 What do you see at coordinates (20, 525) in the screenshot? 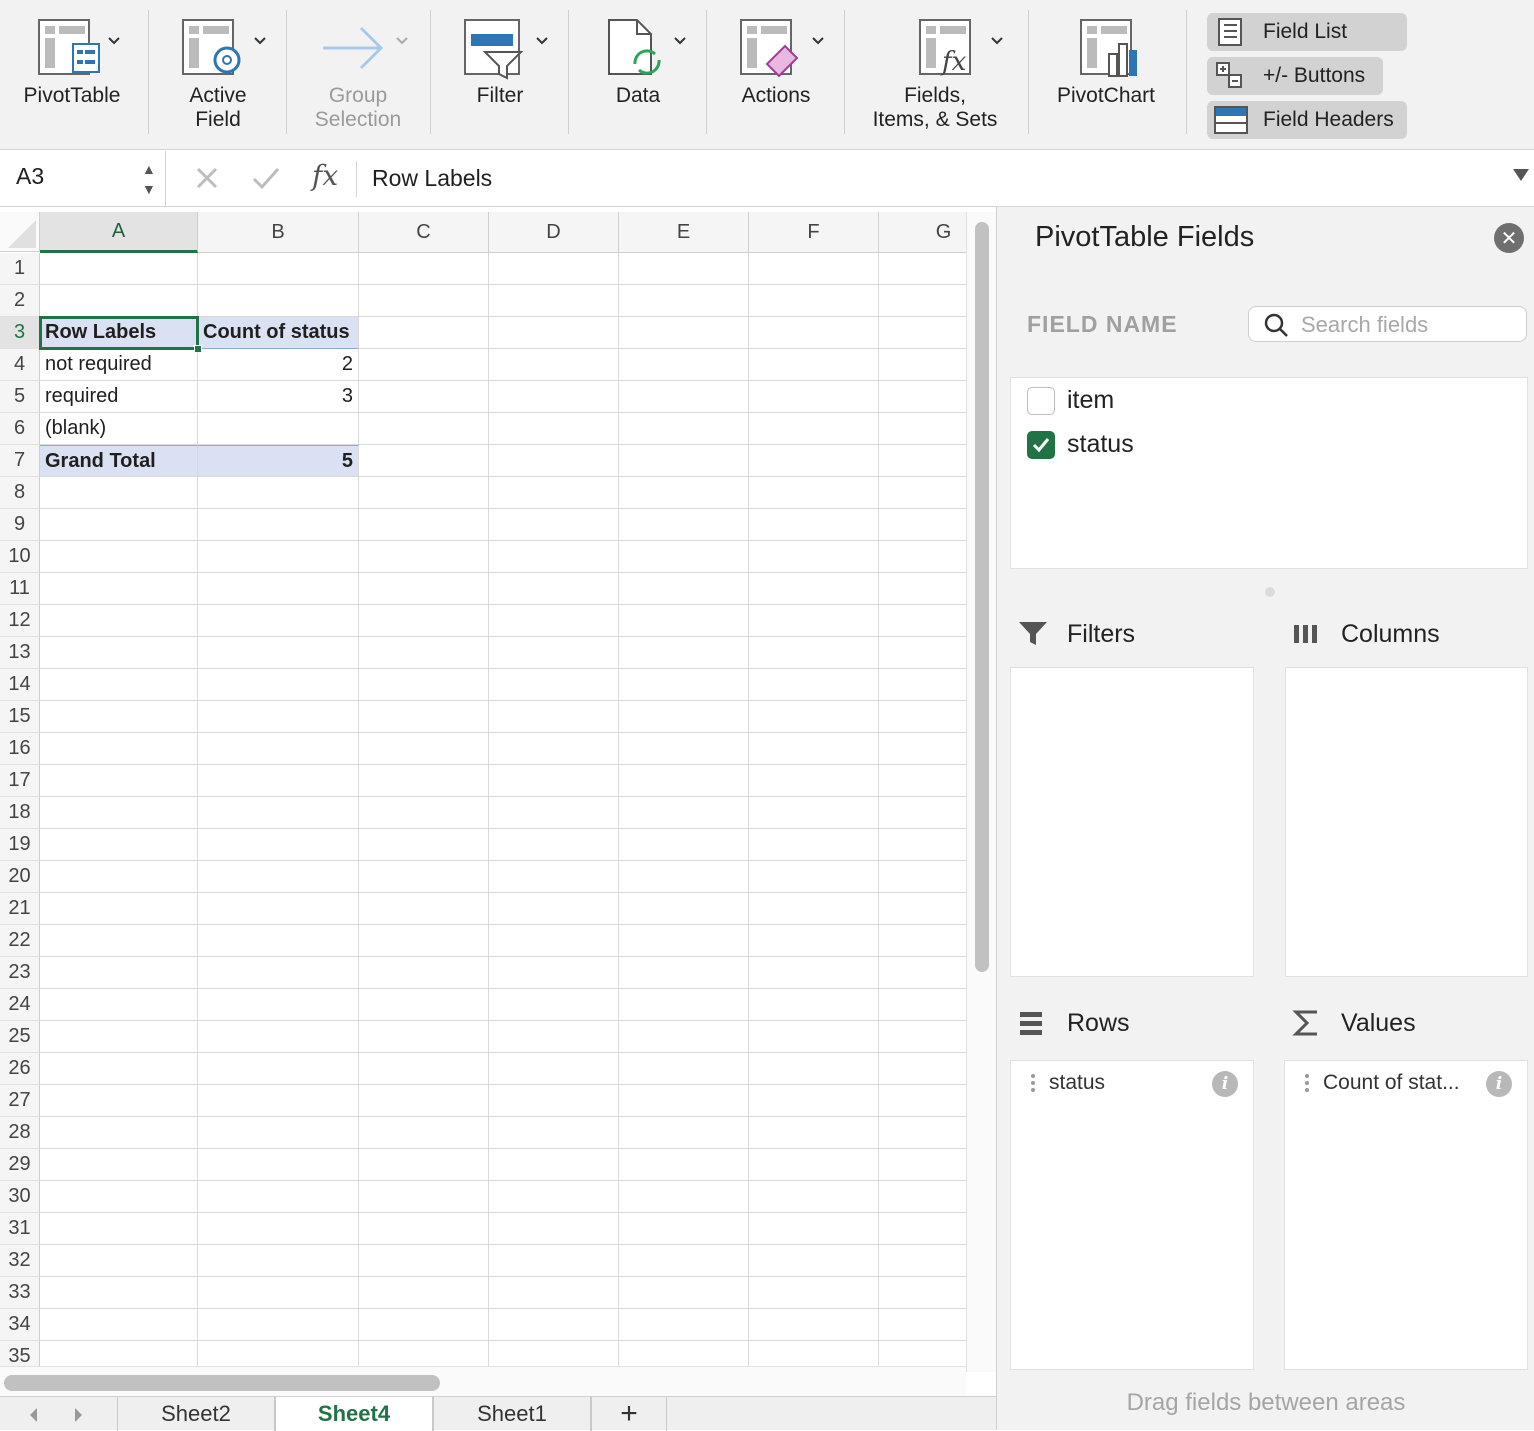
I see `row-header: 9` at bounding box center [20, 525].